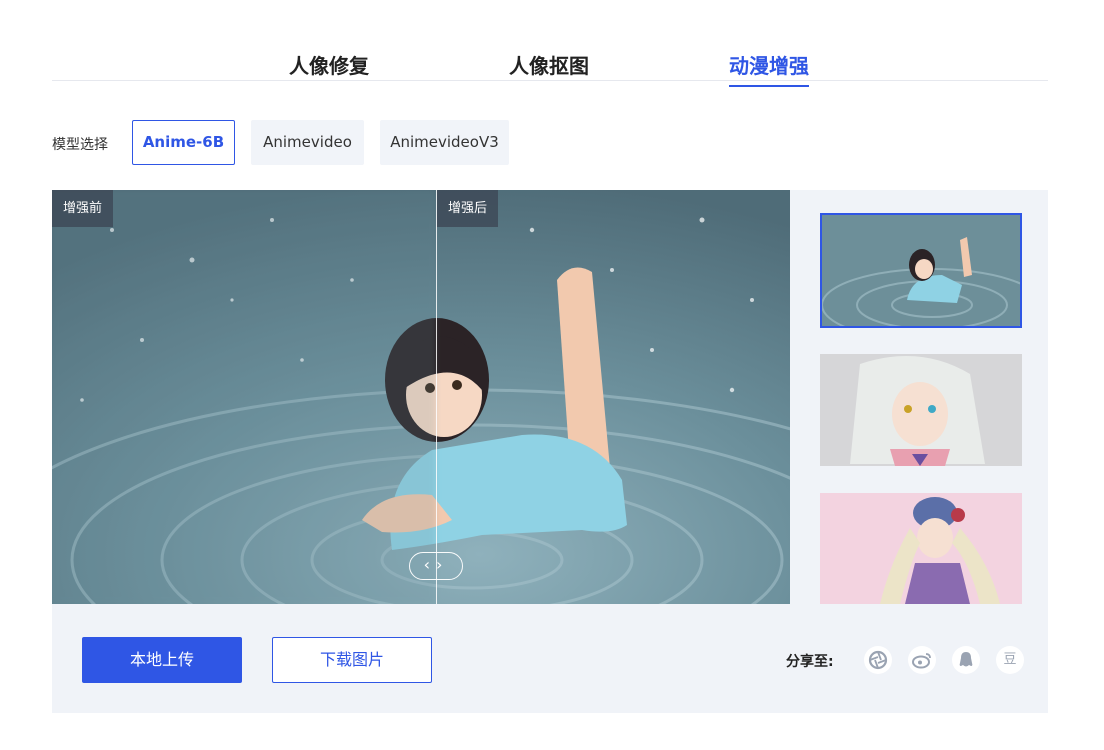  Describe the element at coordinates (307, 142) in the screenshot. I see `model-option-animevideo: Animevideo` at that location.